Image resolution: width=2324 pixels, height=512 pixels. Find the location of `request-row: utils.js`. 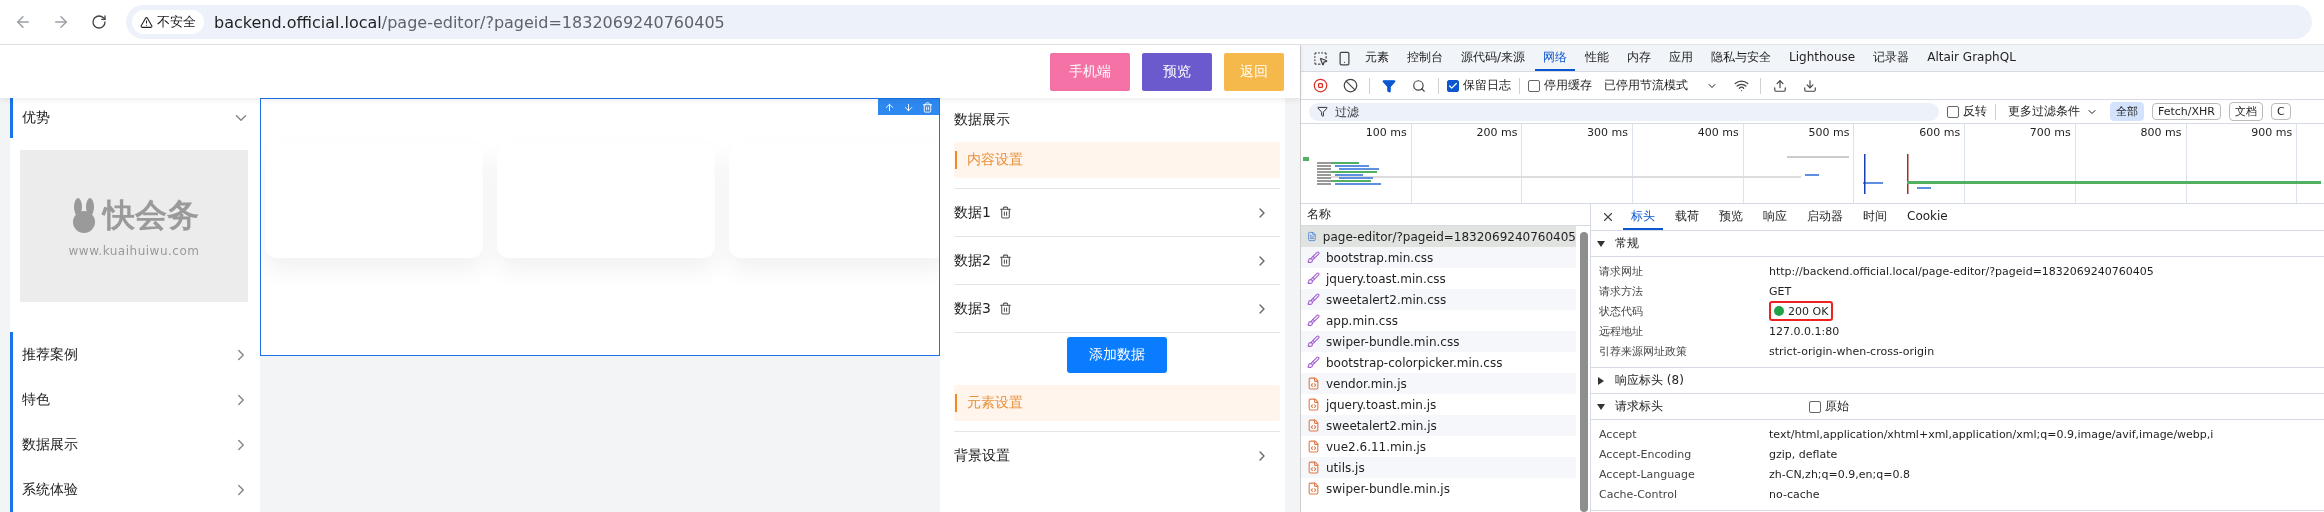

request-row: utils.js is located at coordinates (1438, 467).